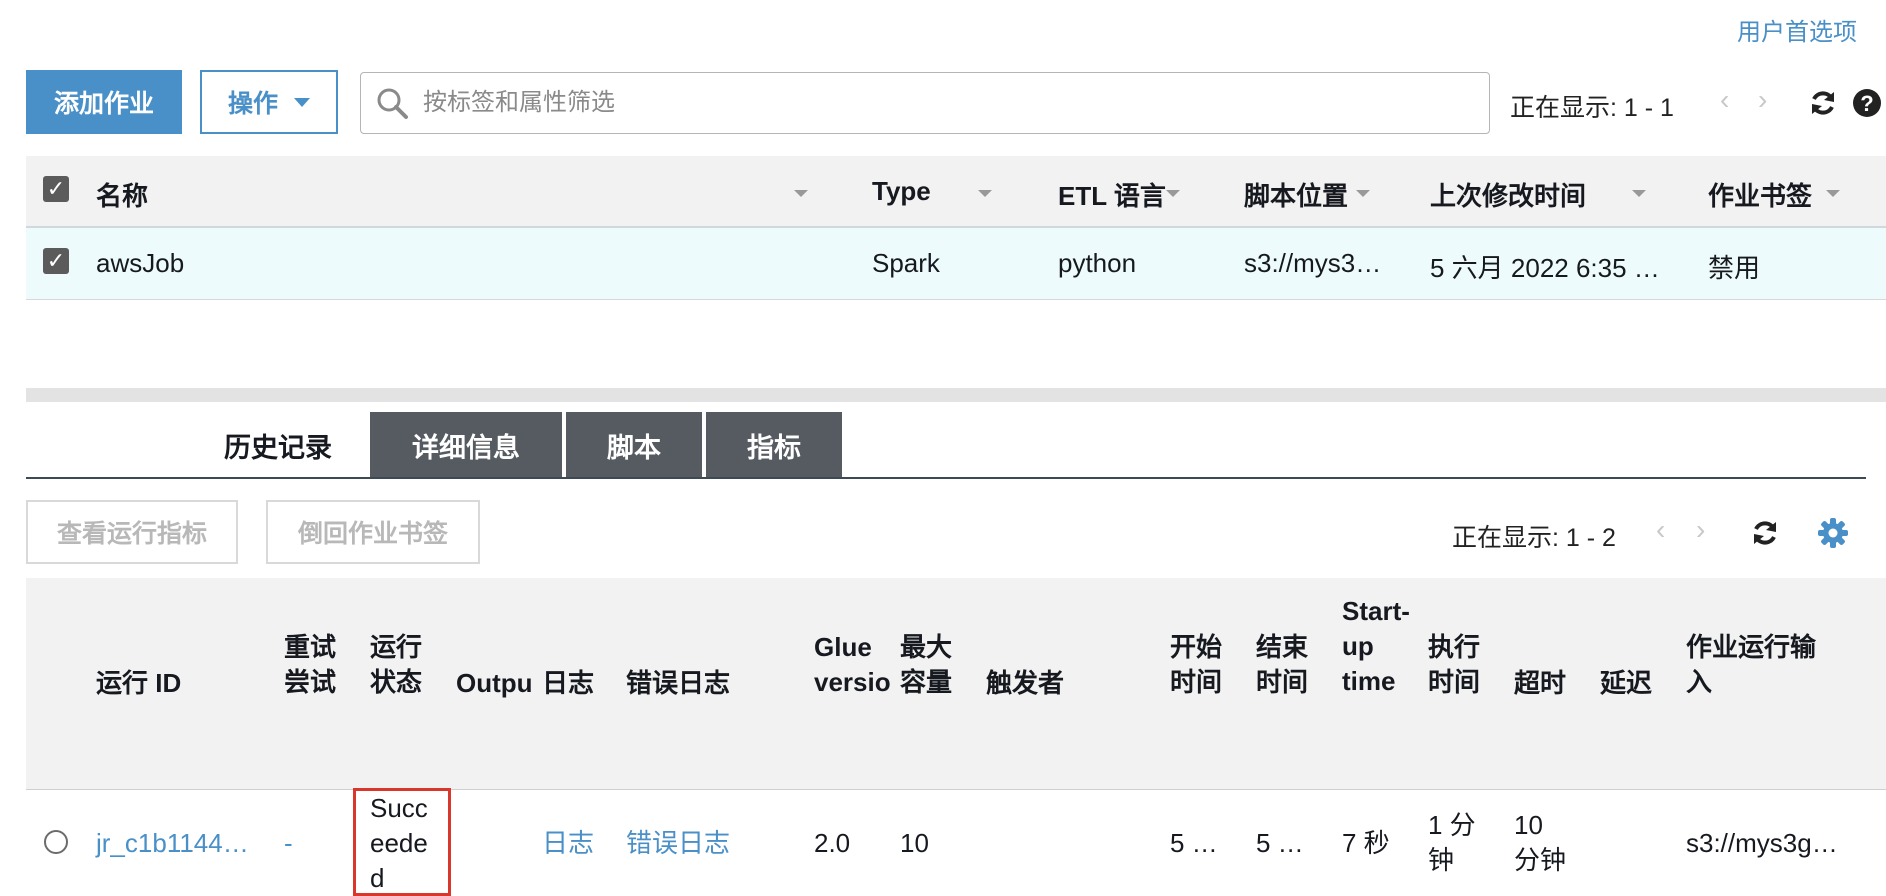  I want to click on search-box, so click(925, 103).